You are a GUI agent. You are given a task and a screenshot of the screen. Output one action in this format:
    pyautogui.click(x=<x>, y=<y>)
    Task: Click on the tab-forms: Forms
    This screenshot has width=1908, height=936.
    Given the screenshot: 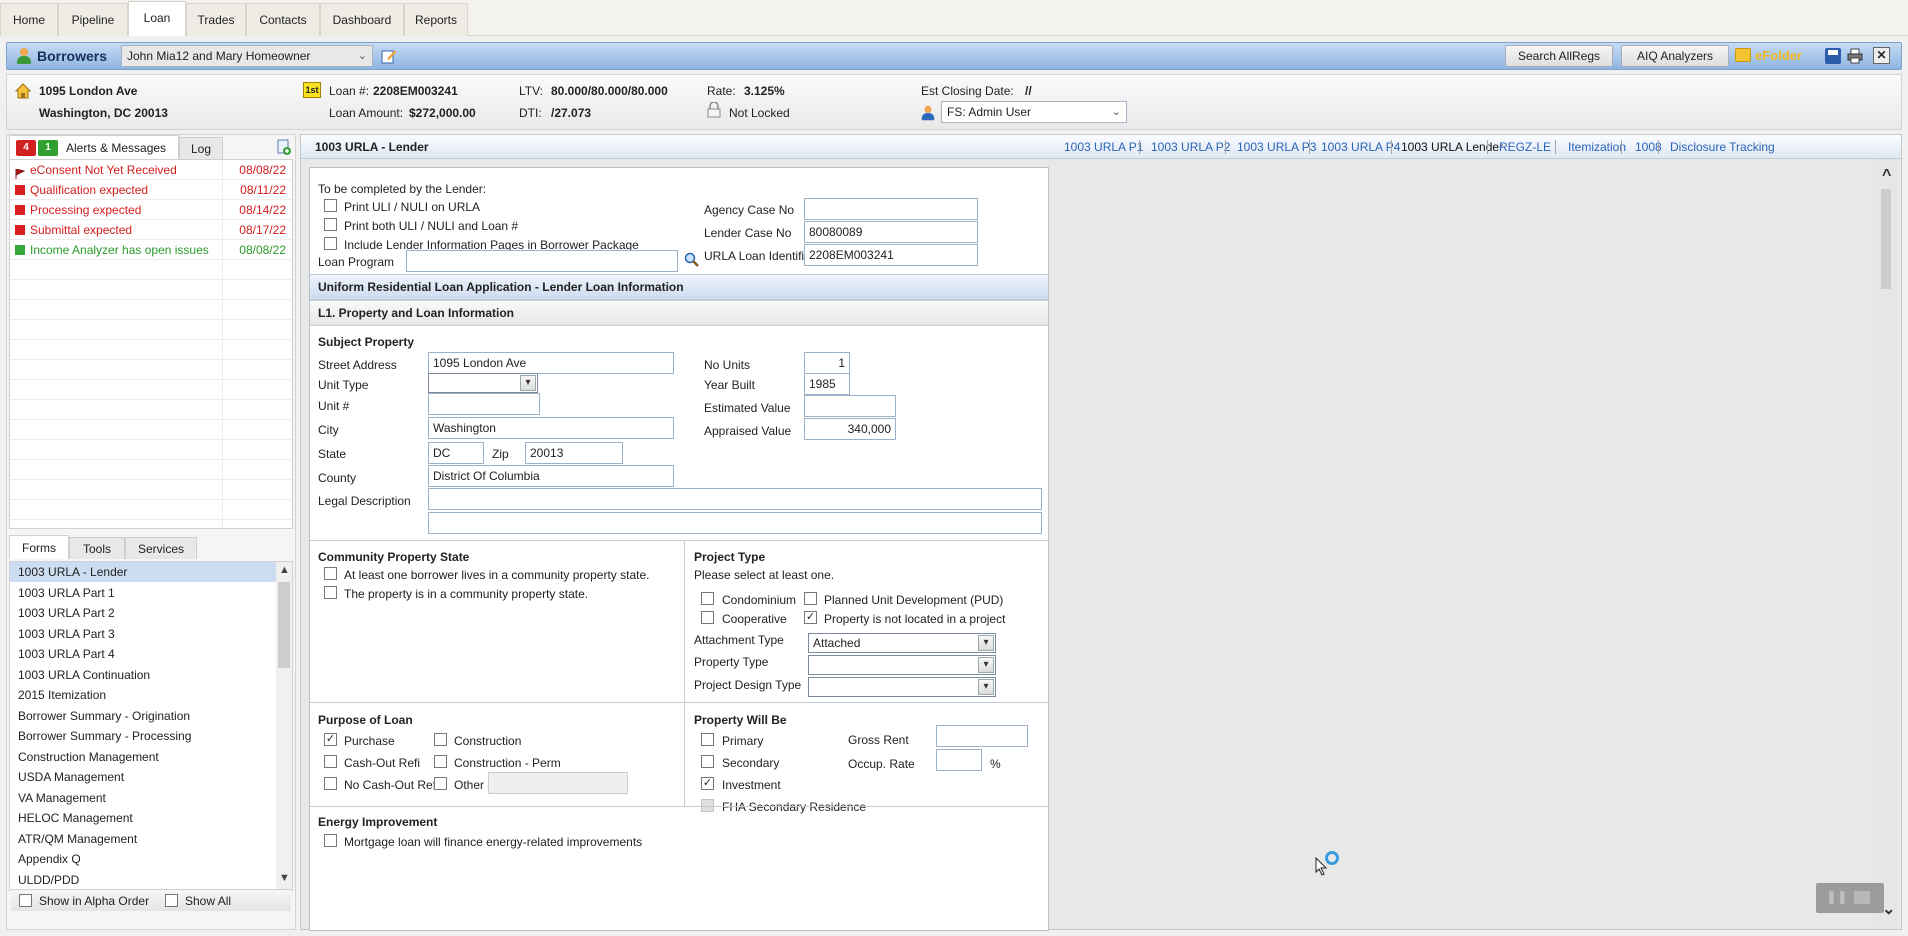 What is the action you would take?
    pyautogui.click(x=39, y=547)
    